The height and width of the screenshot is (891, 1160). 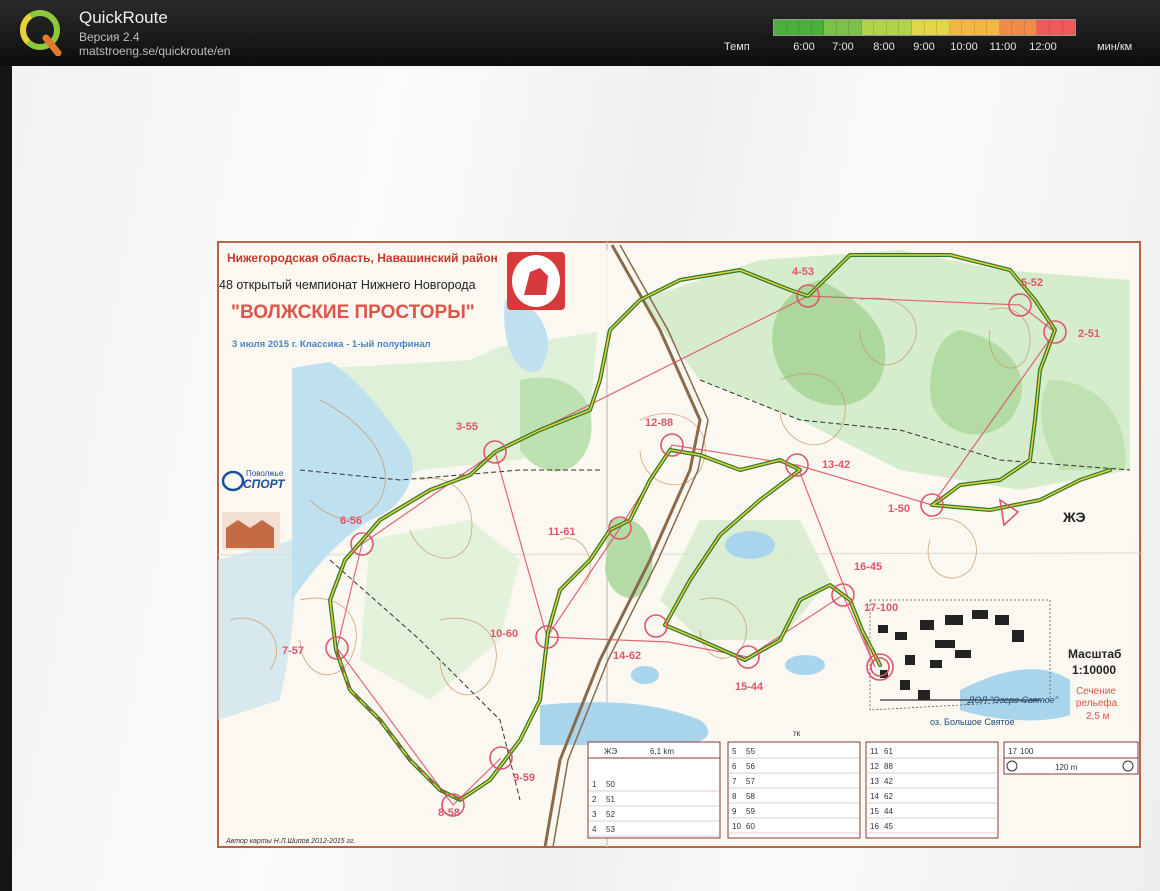 What do you see at coordinates (293, 651) in the screenshot?
I see `control-label: 7-57` at bounding box center [293, 651].